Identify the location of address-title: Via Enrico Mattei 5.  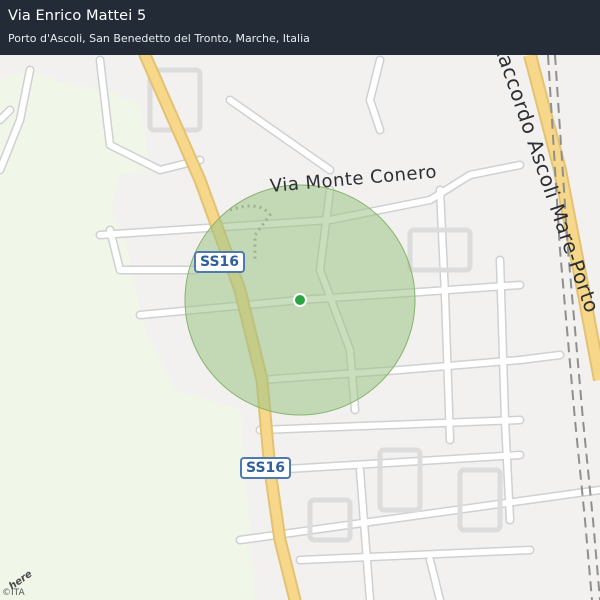
(77, 16).